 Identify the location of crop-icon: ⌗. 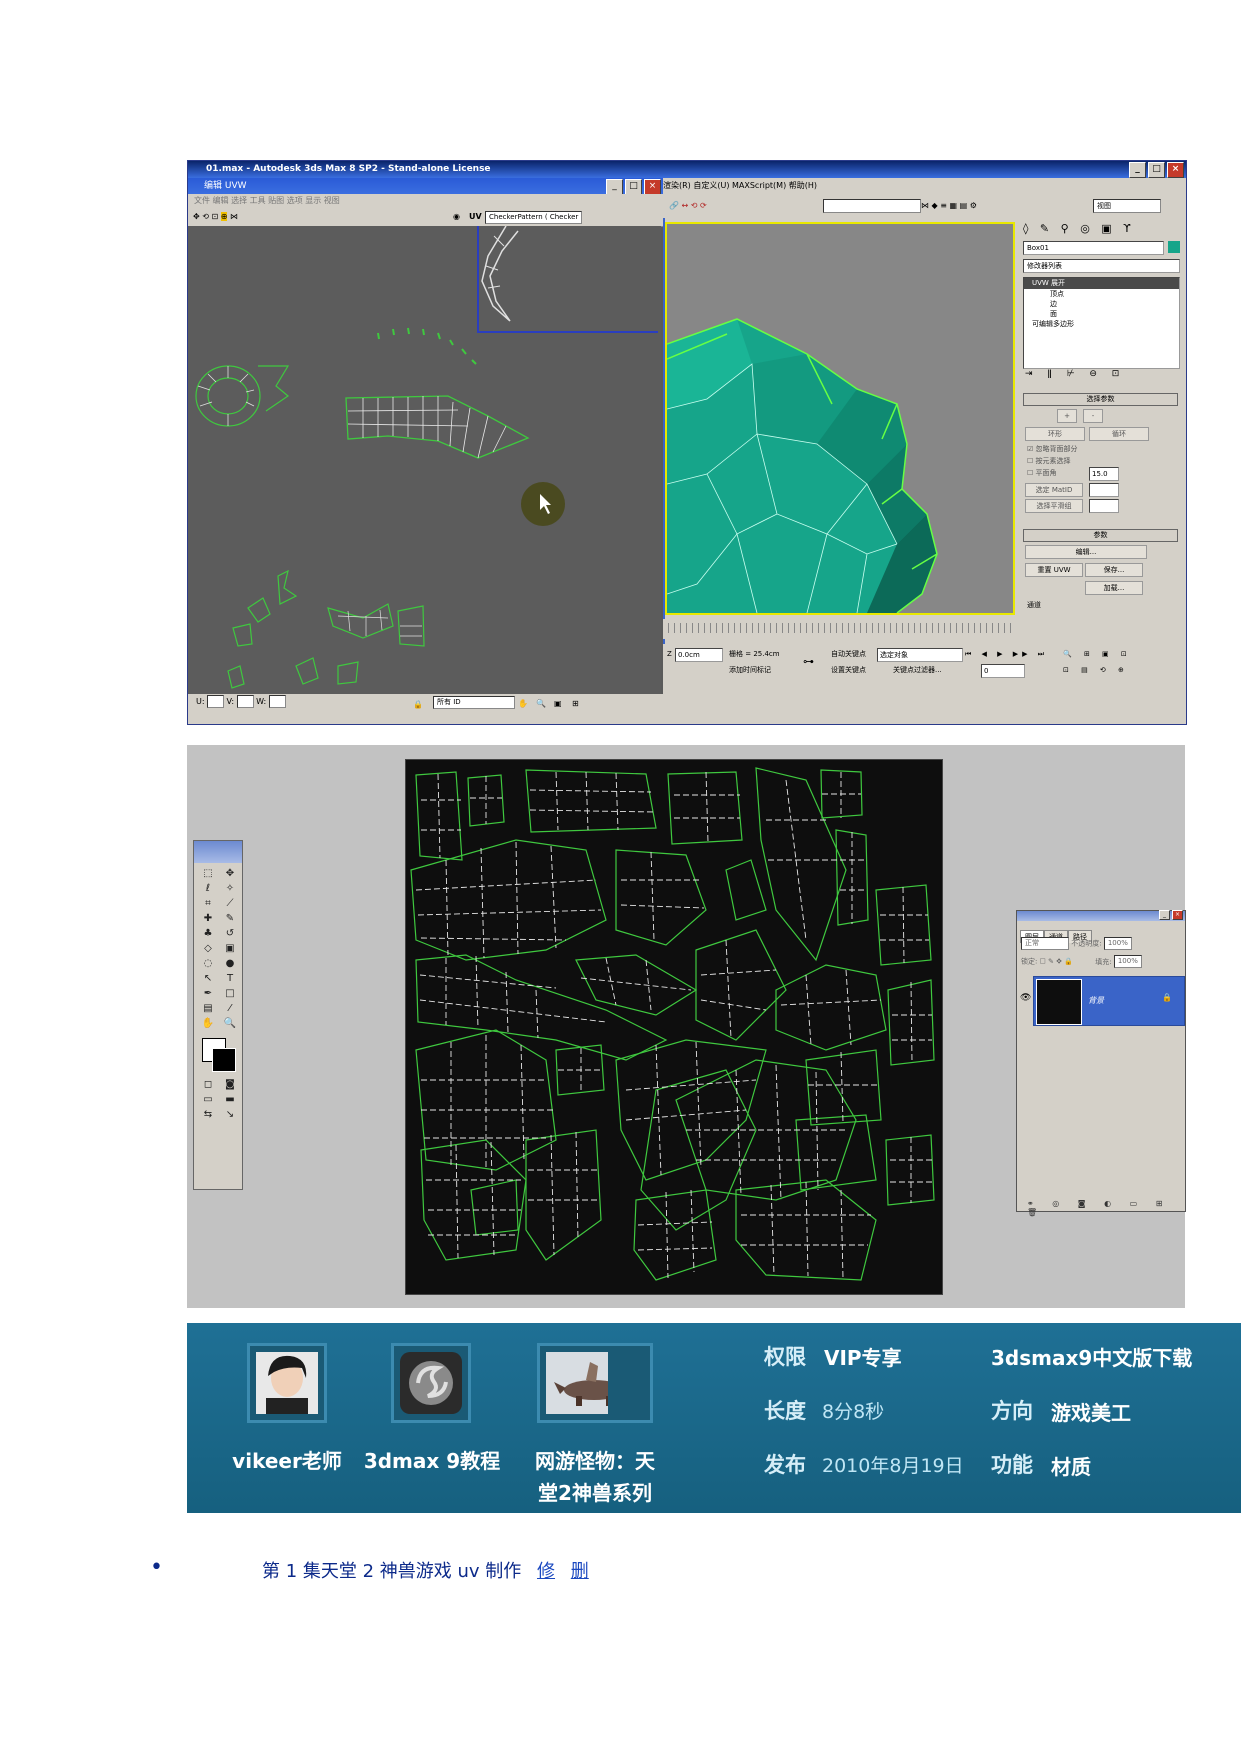
(208, 903).